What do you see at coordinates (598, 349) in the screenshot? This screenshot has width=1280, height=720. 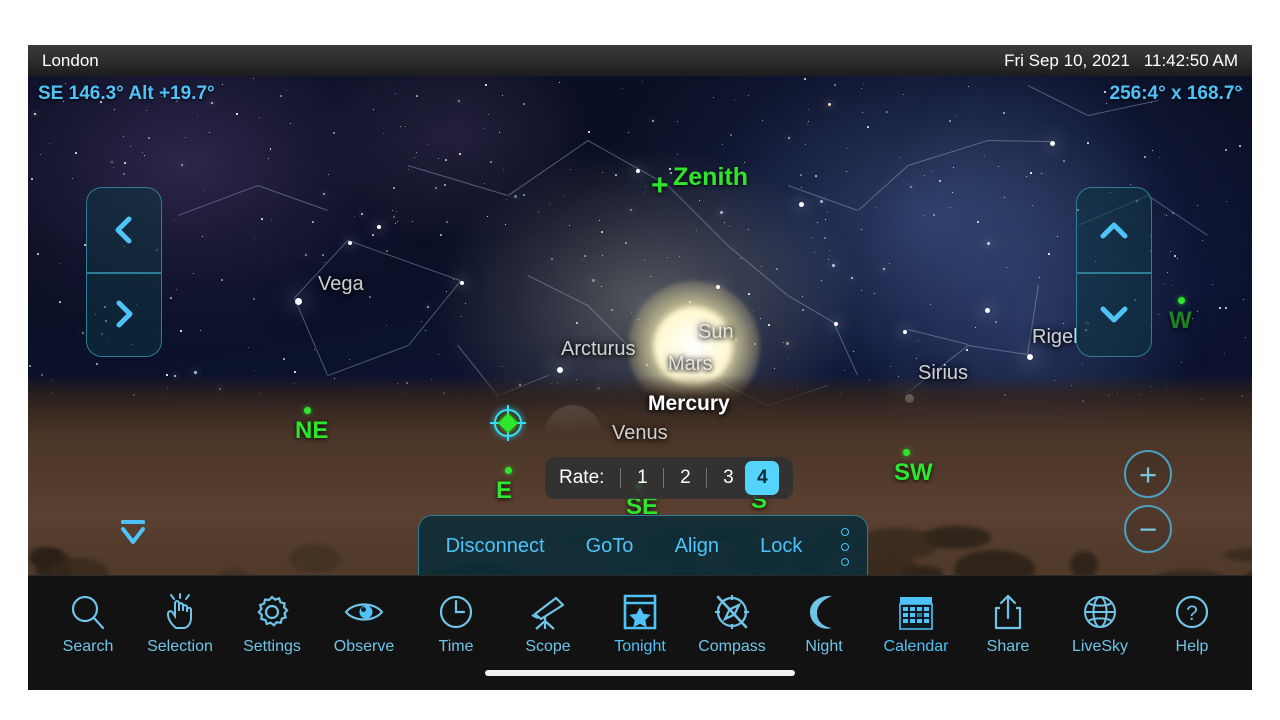 I see `sky-label-arcturus: Arcturus` at bounding box center [598, 349].